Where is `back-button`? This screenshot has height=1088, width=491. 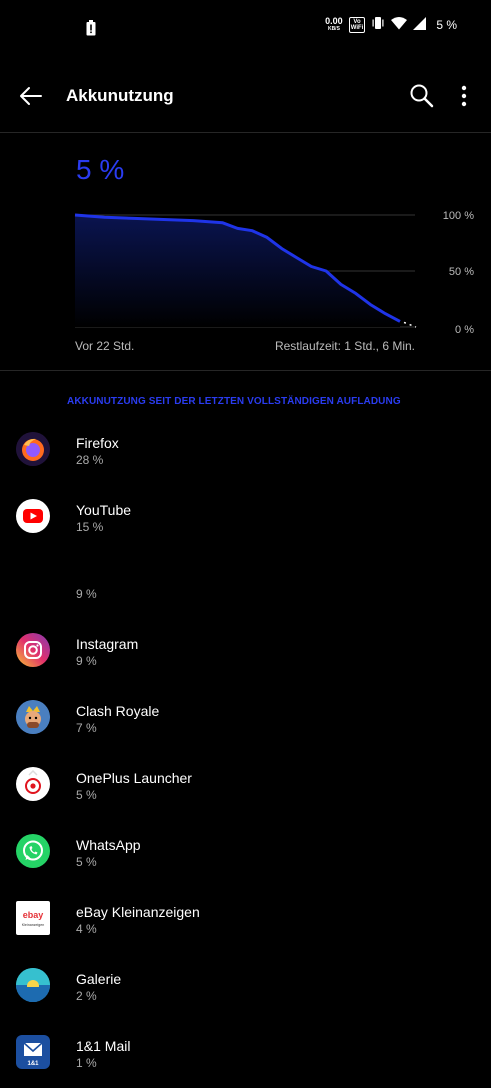
back-button is located at coordinates (31, 96).